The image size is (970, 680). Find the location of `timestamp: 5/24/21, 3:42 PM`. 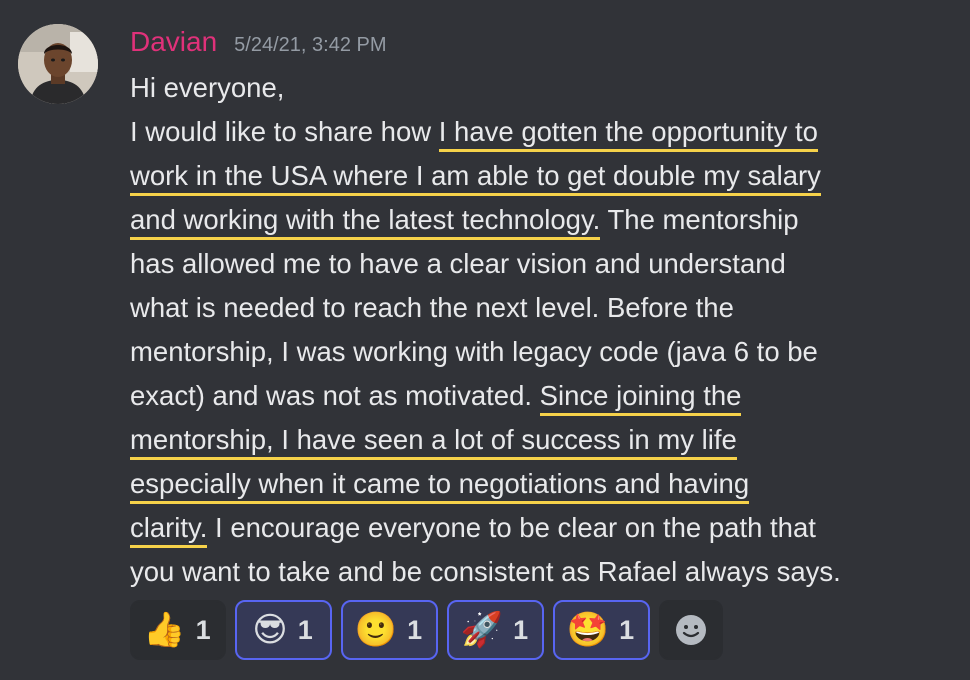

timestamp: 5/24/21, 3:42 PM is located at coordinates (310, 45).